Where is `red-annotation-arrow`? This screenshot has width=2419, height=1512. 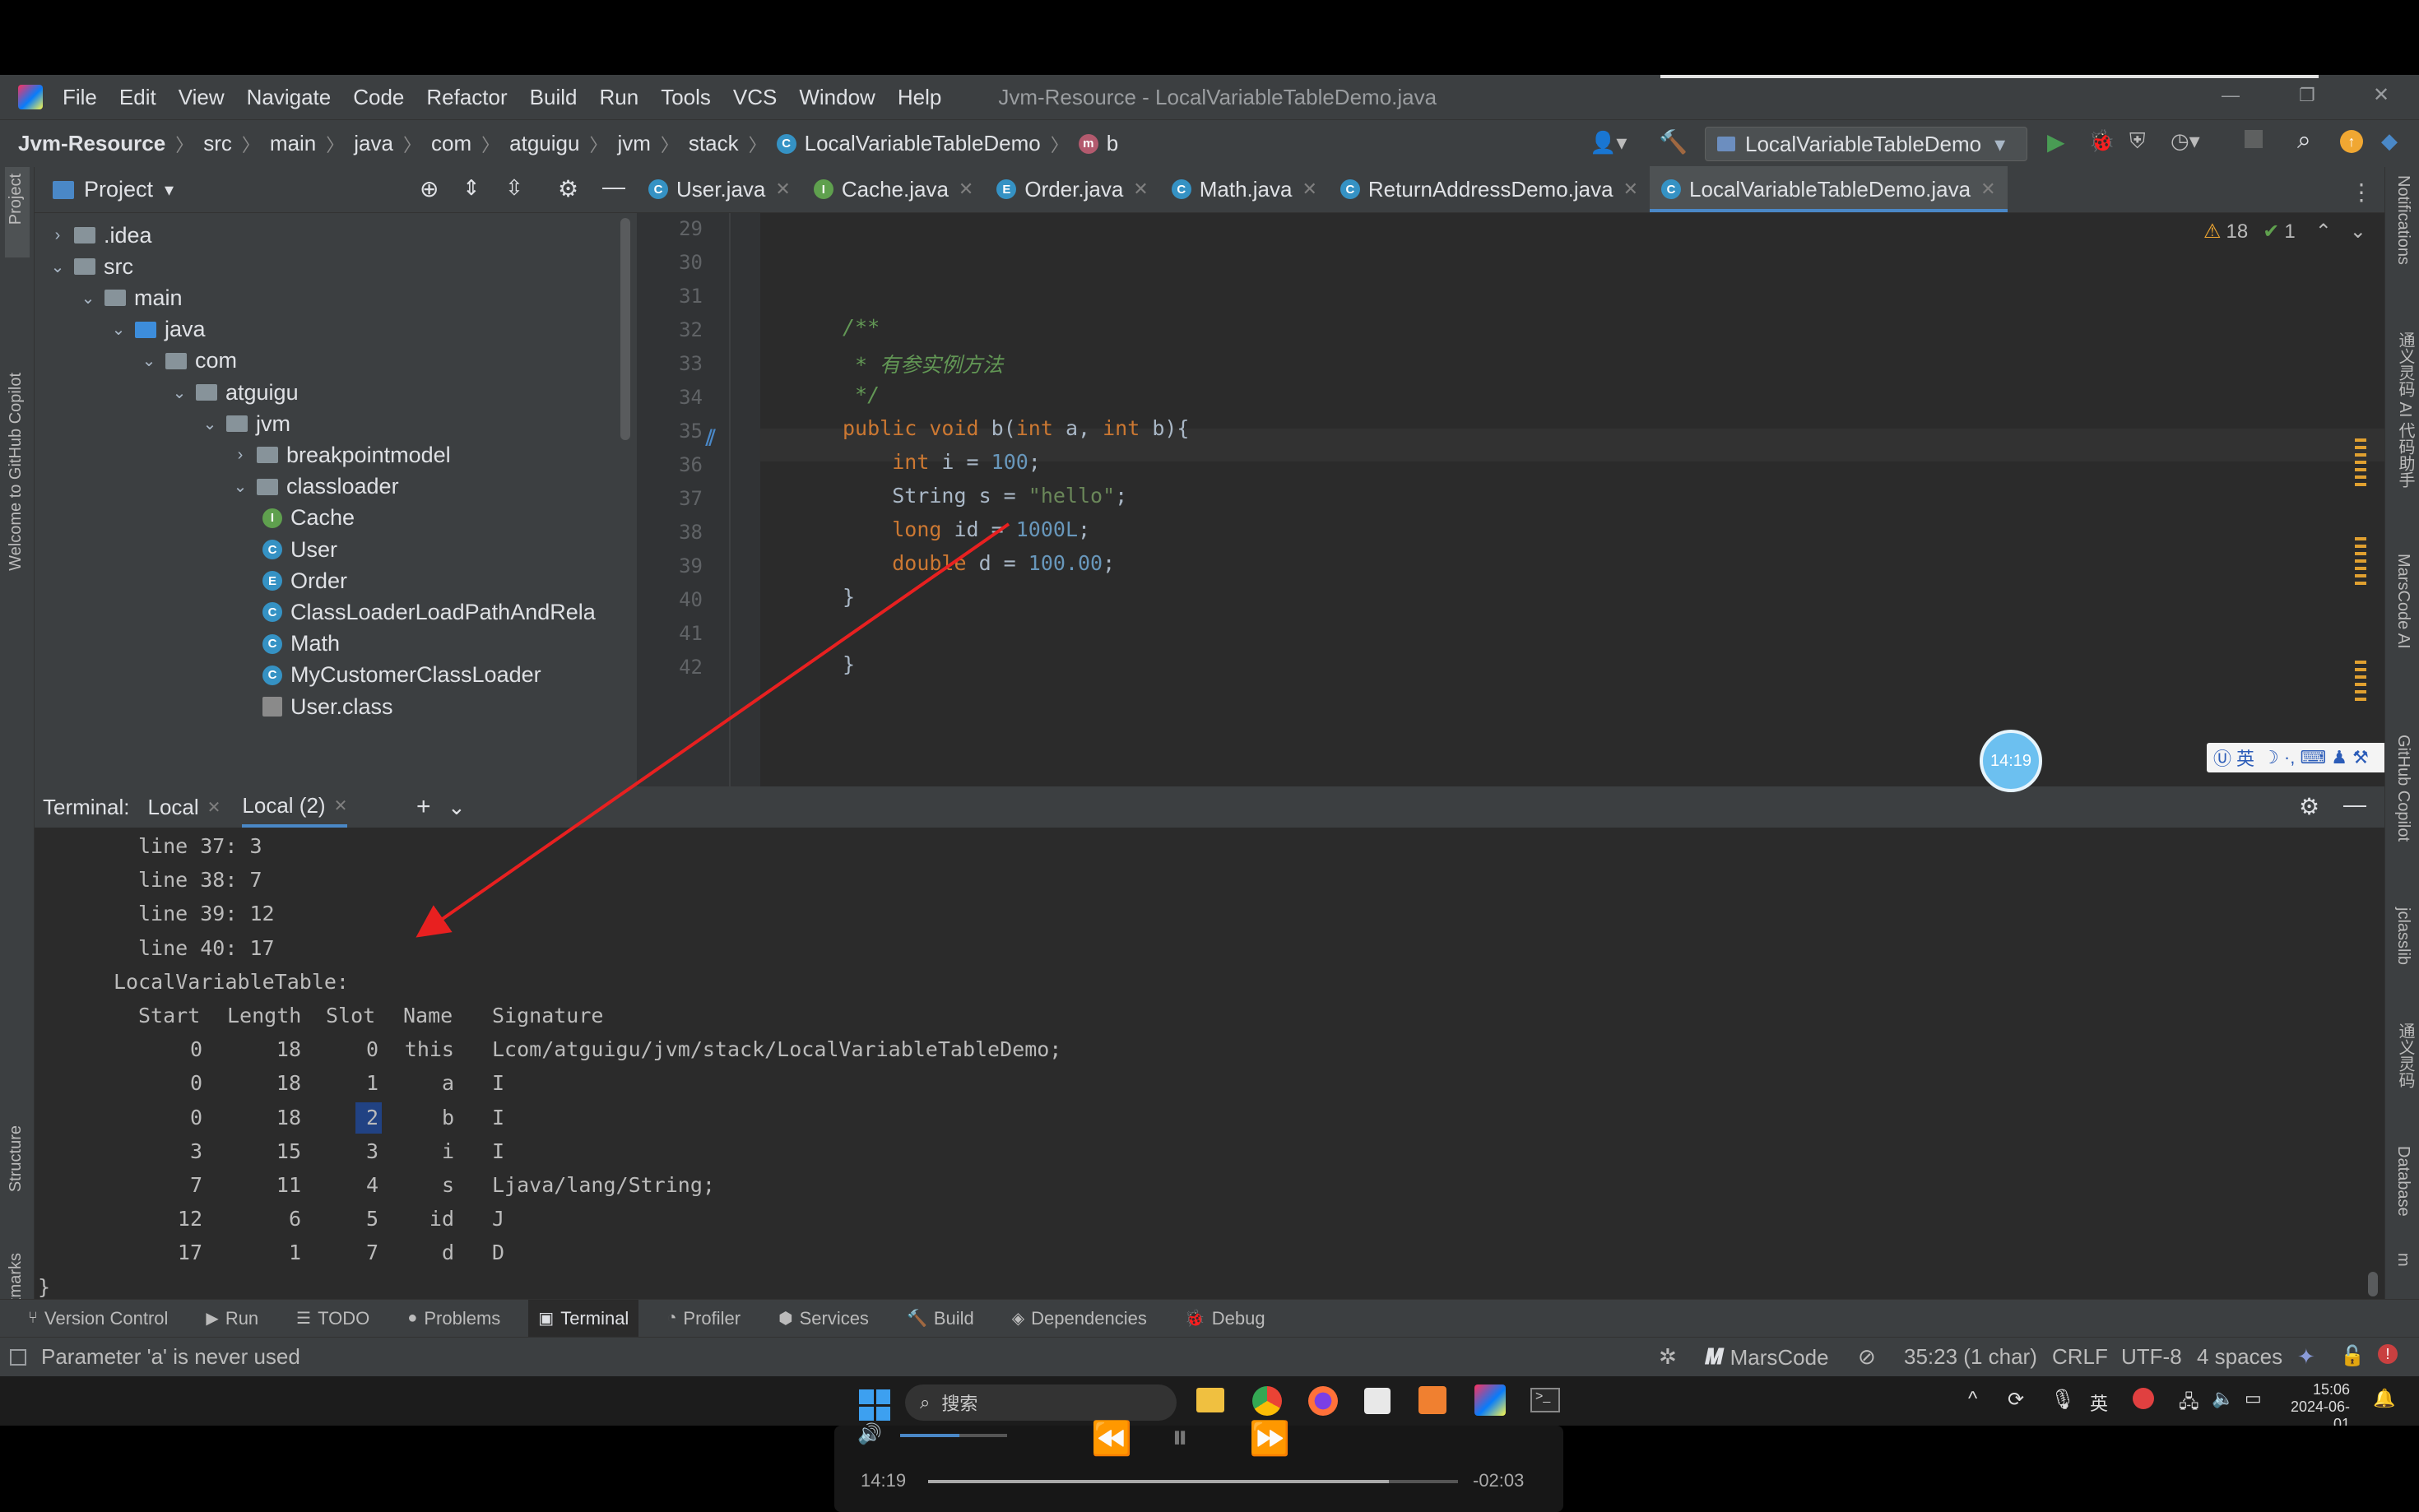 red-annotation-arrow is located at coordinates (713, 730).